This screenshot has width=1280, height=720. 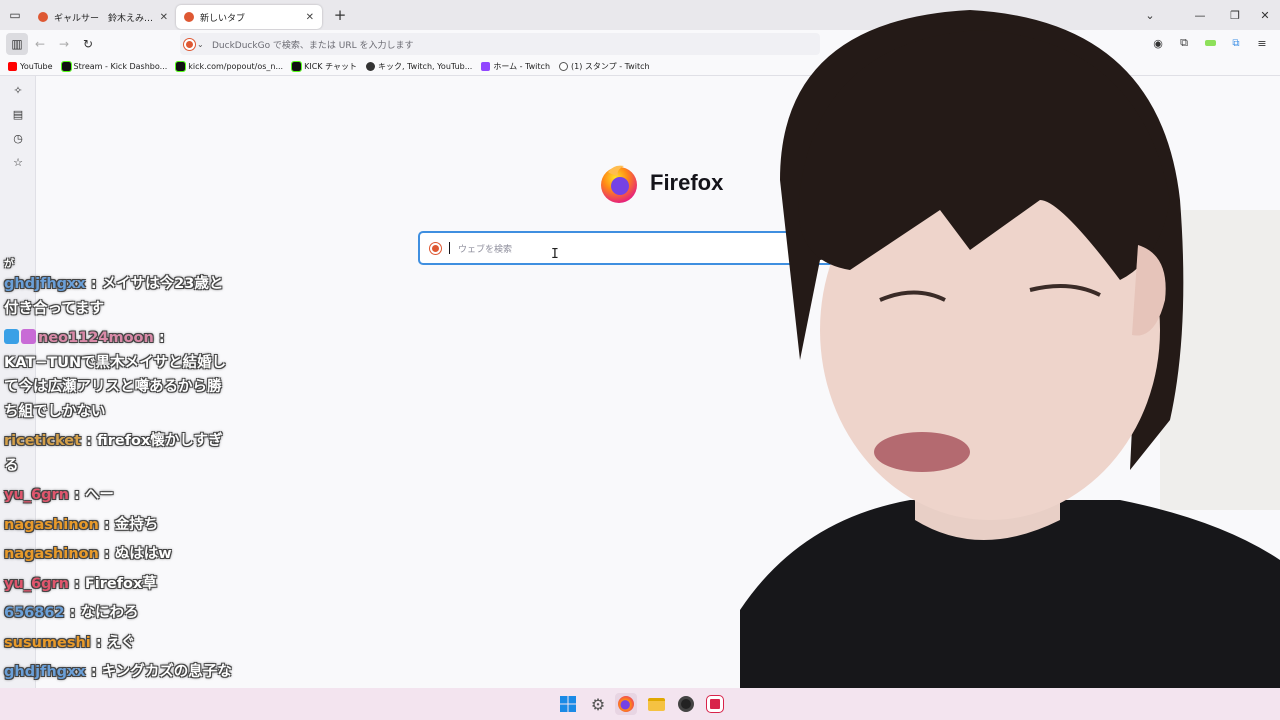 I want to click on chat-username: riceticket, so click(x=43, y=441).